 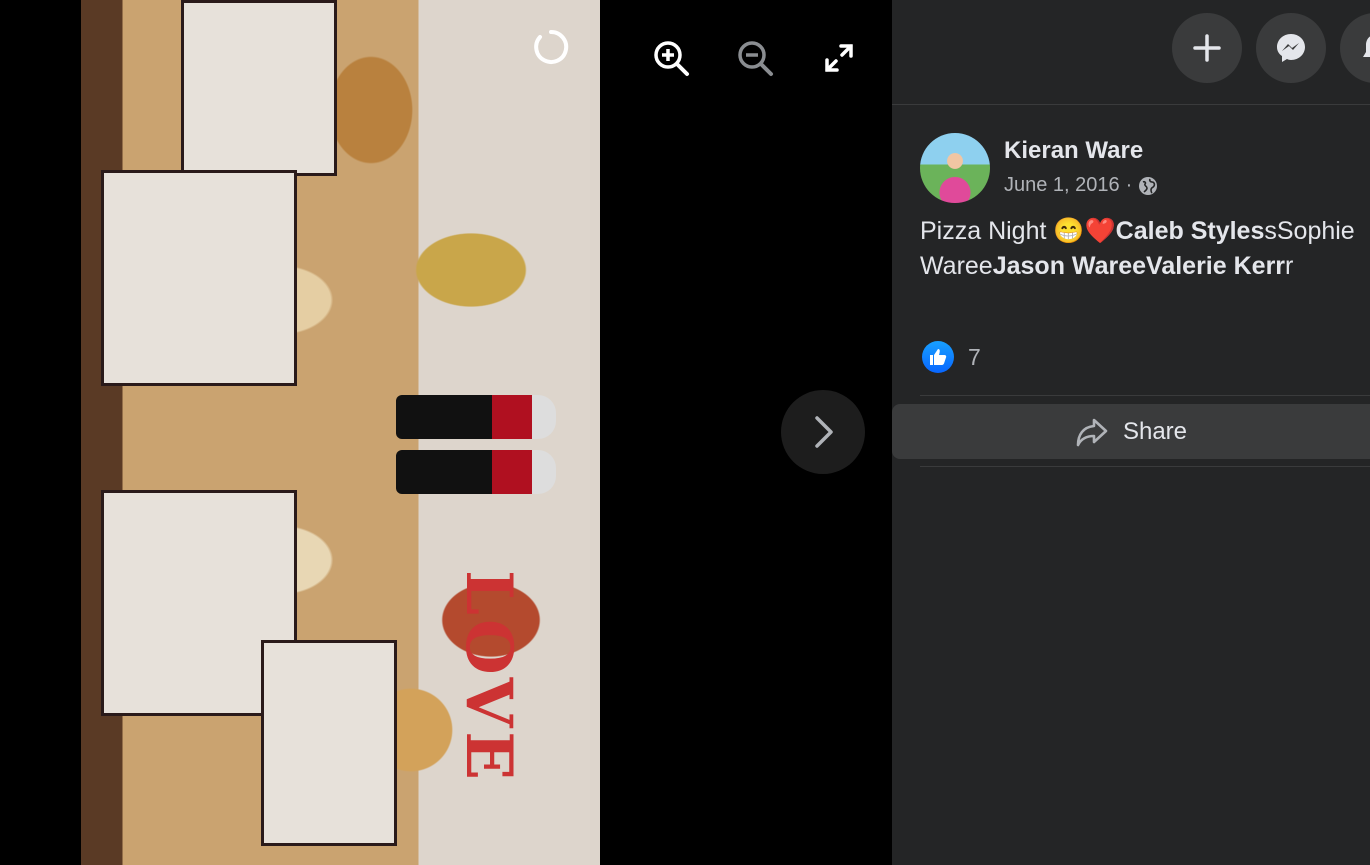 What do you see at coordinates (839, 58) in the screenshot?
I see `fullscreen-icon` at bounding box center [839, 58].